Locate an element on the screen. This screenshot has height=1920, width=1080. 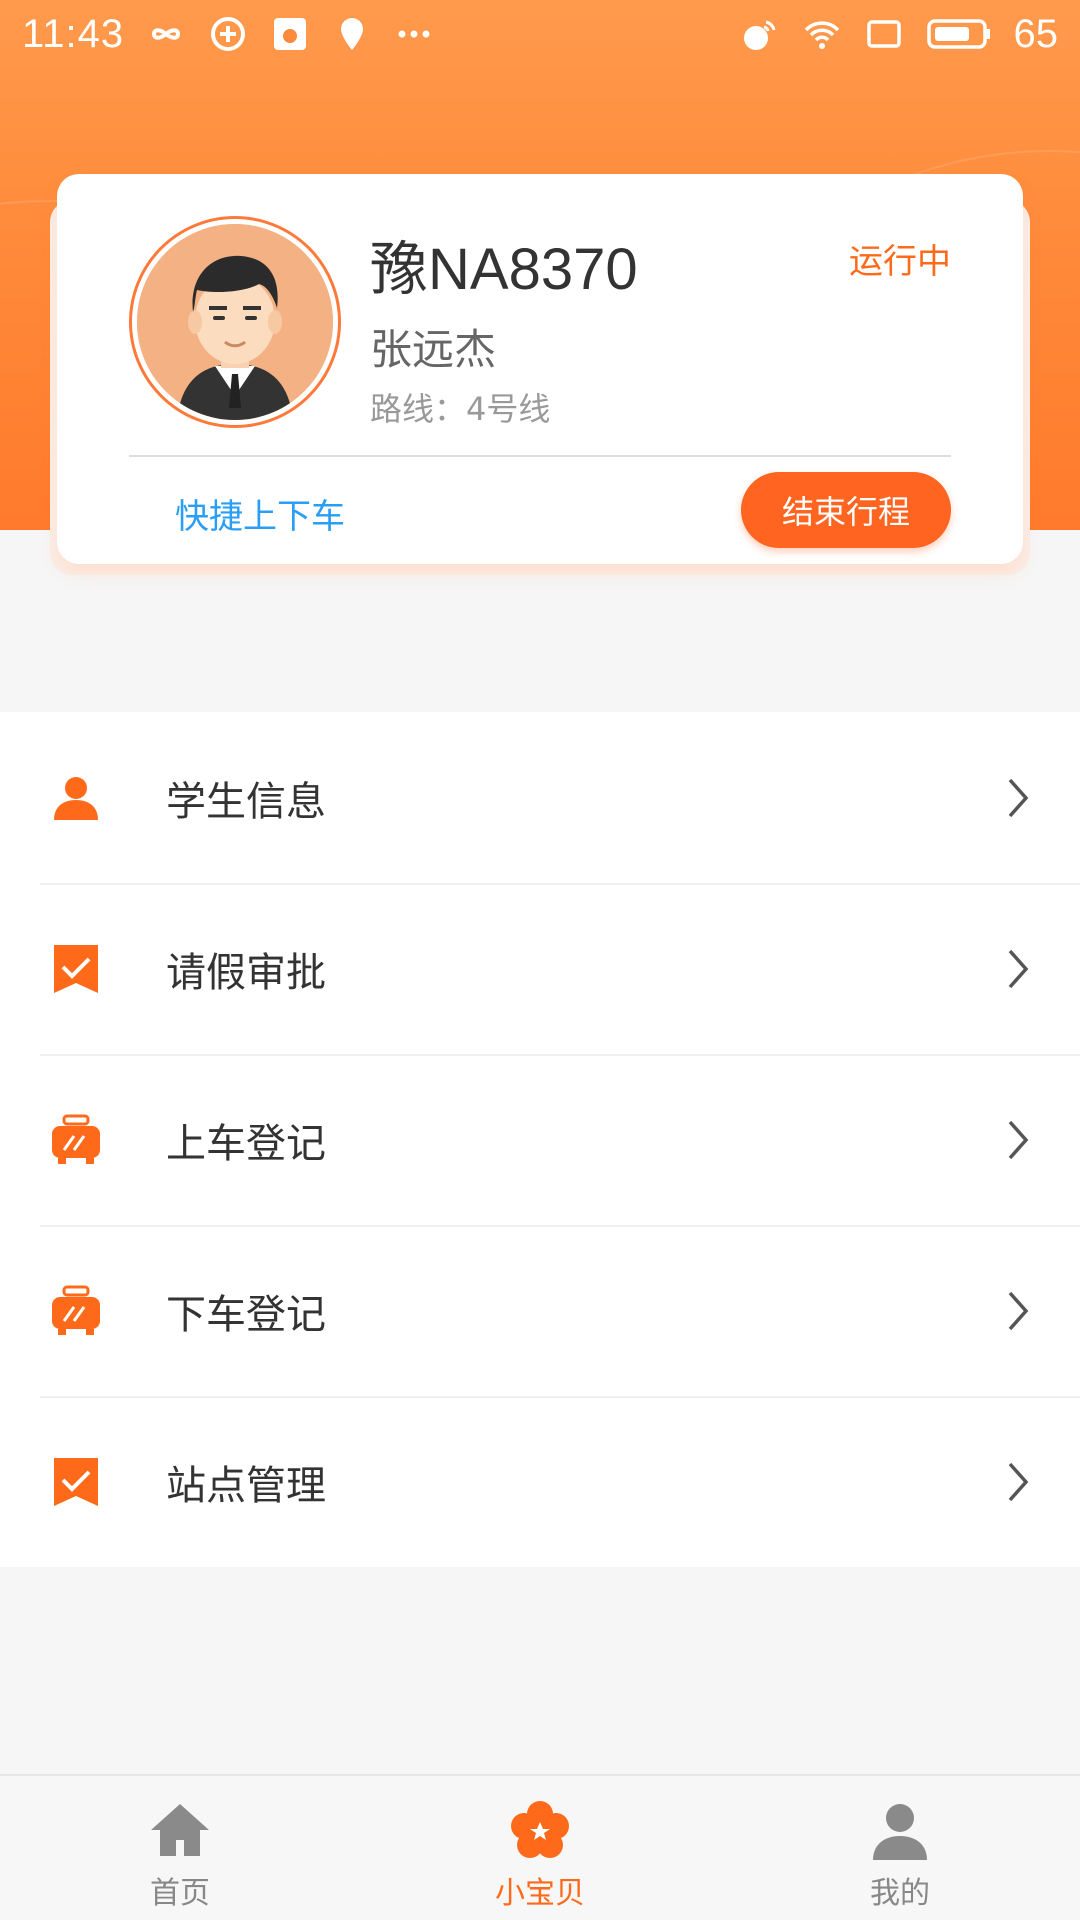
running-status: 运行中 is located at coordinates (900, 262).